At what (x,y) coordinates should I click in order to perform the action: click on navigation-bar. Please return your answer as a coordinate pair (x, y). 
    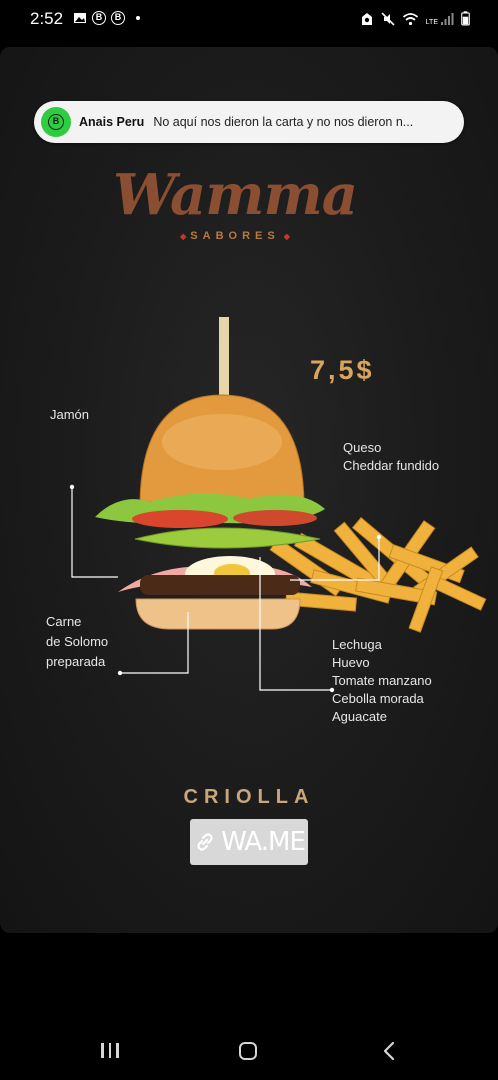
    Looking at the image, I should click on (249, 1050).